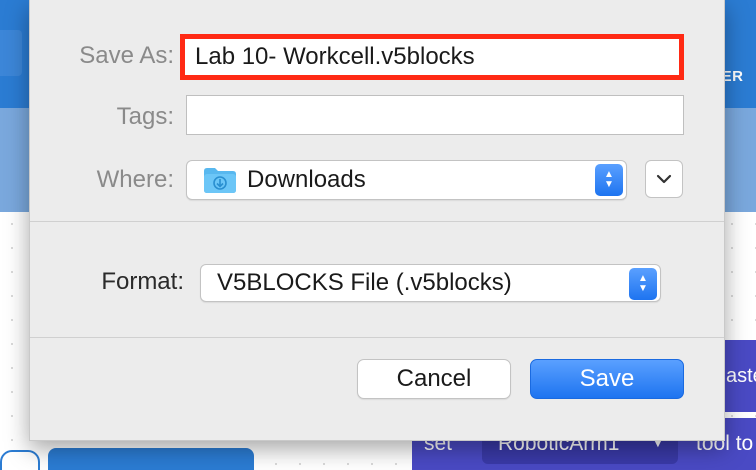  What do you see at coordinates (607, 379) in the screenshot?
I see `save-button: Save` at bounding box center [607, 379].